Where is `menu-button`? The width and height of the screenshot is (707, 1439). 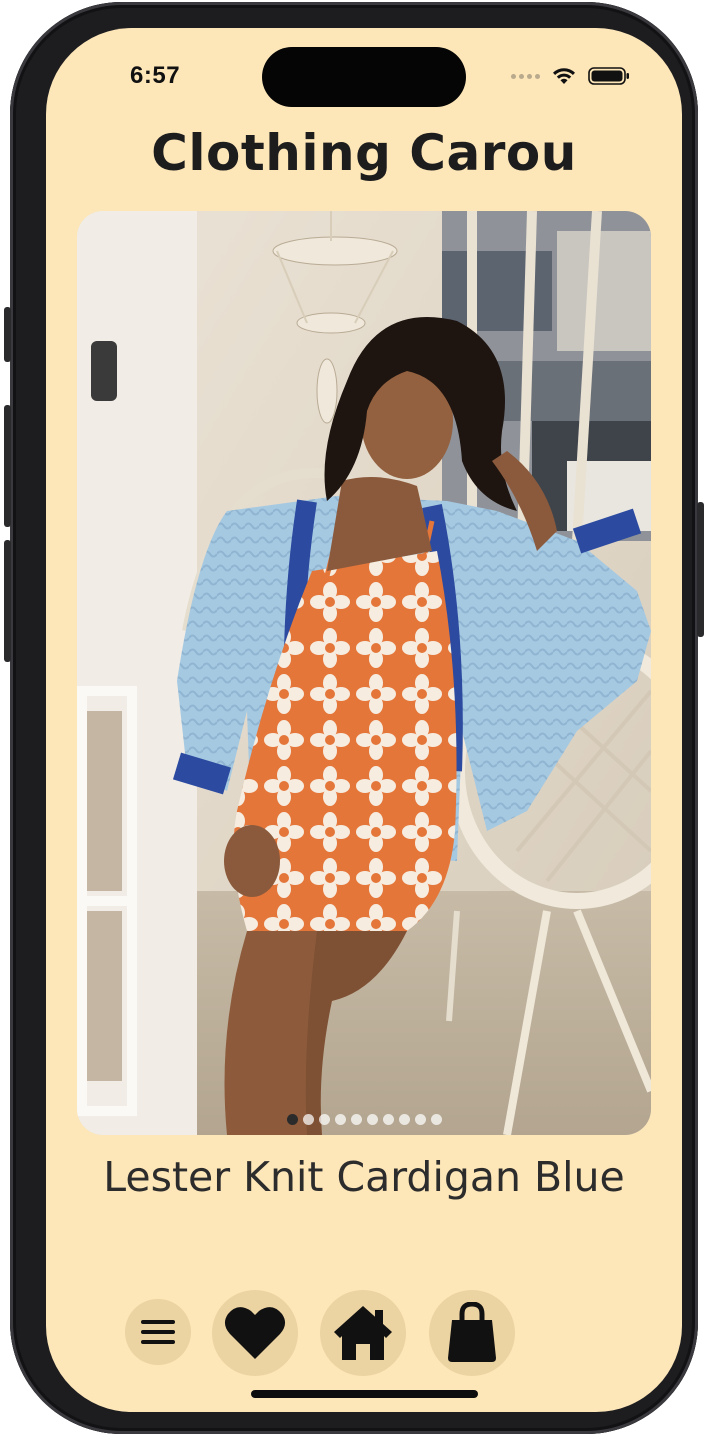
menu-button is located at coordinates (158, 1332).